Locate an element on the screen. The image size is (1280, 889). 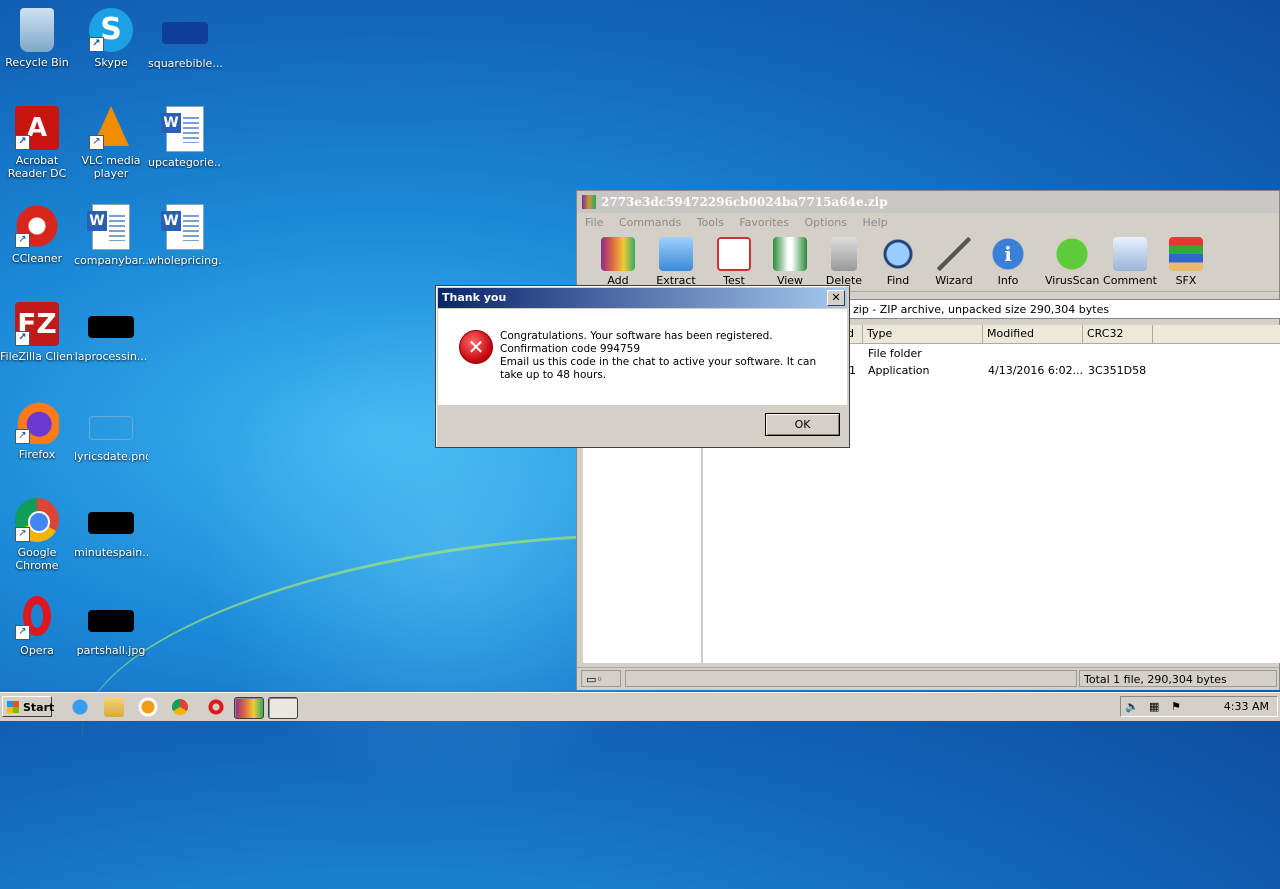
vlc-icon: ↗ is located at coordinates (111, 128).